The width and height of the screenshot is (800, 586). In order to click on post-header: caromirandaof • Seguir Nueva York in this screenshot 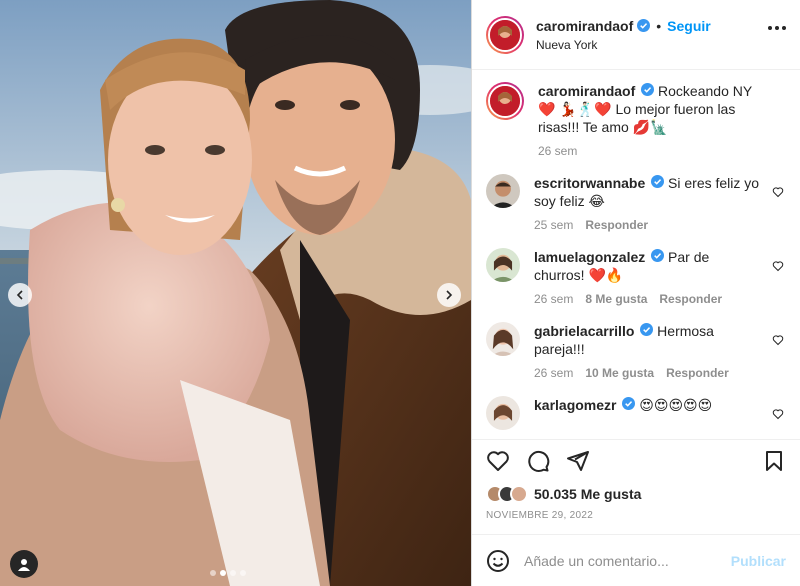, I will do `click(636, 35)`.